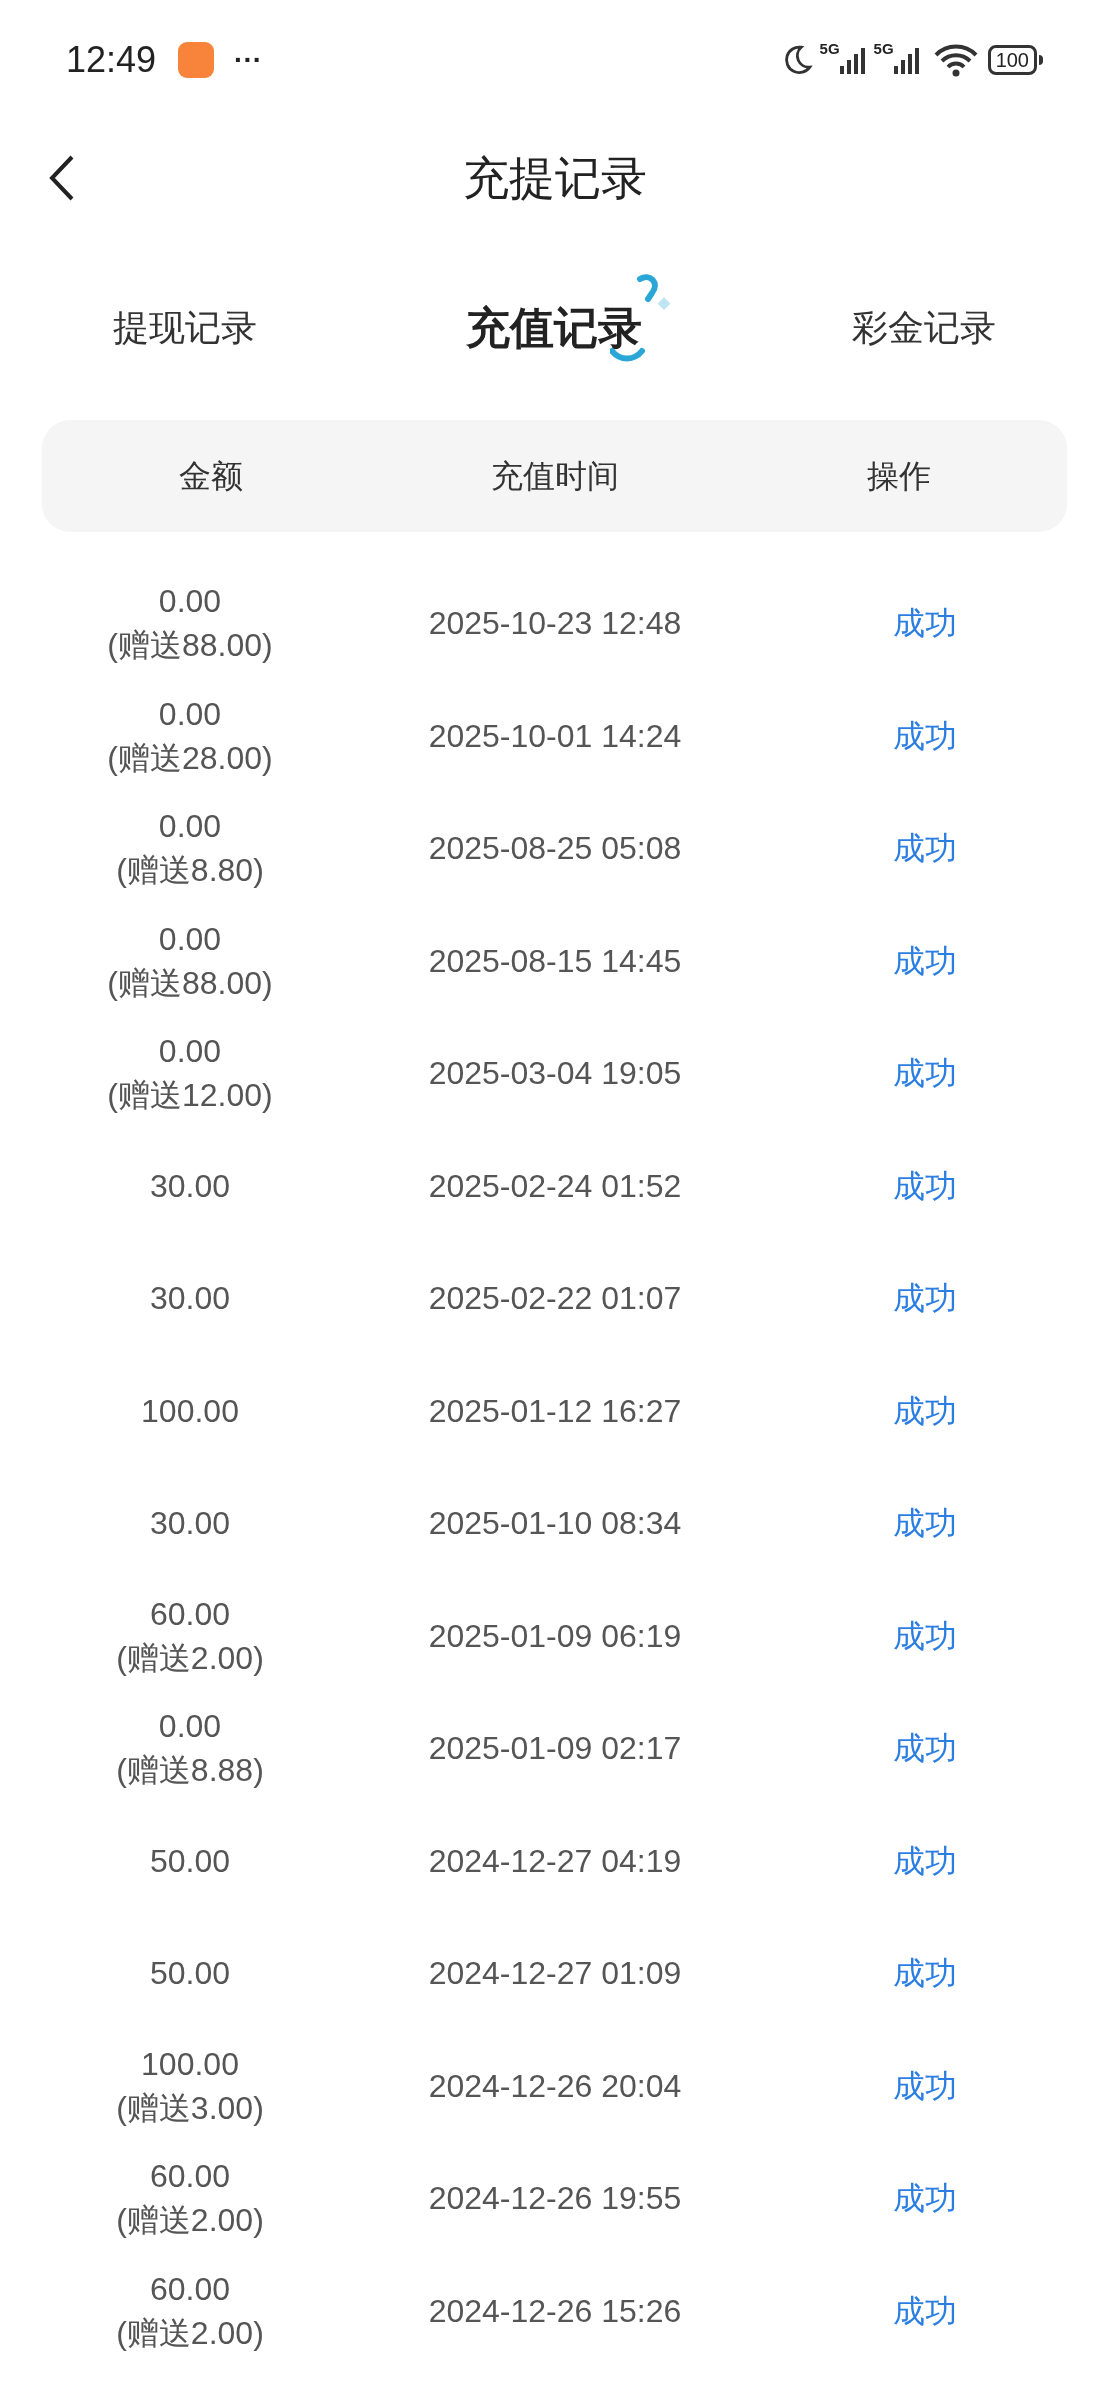 The image size is (1109, 2400). I want to click on bonus-amount: (赠送3.00), so click(190, 2108).